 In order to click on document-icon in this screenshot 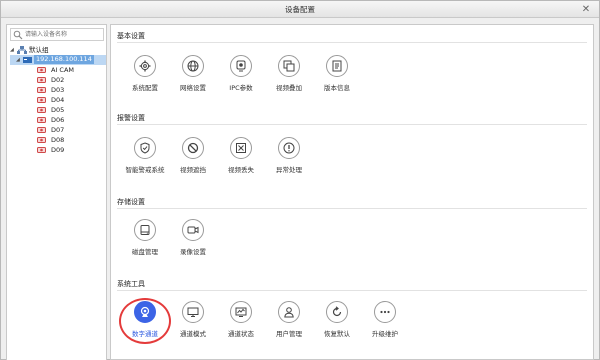, I will do `click(337, 66)`.